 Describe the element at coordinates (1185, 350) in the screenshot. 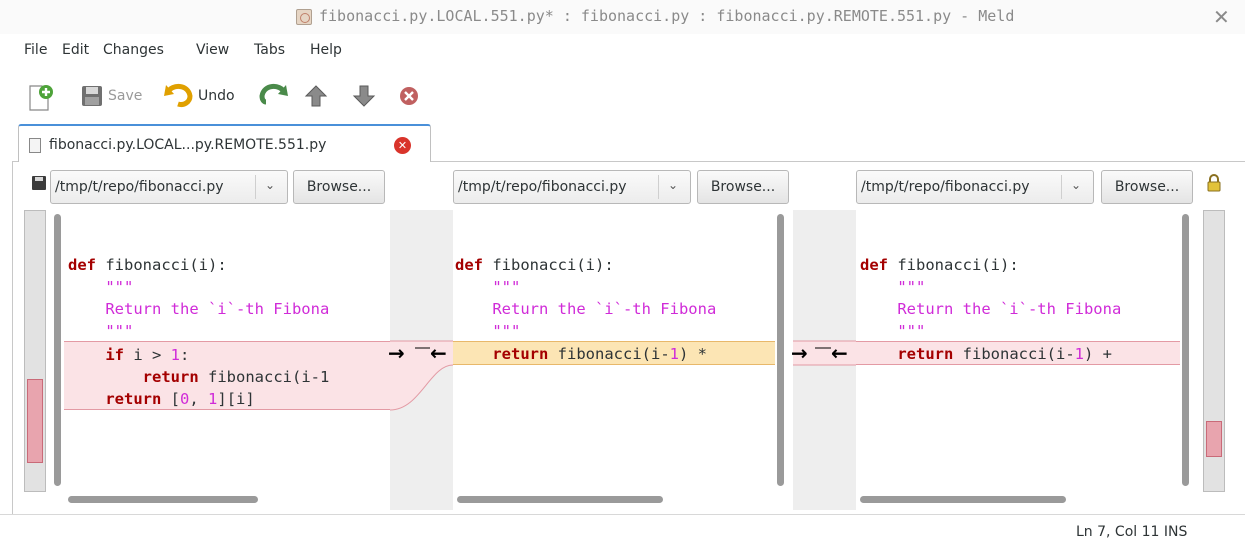

I see `right-vertical-scrollbar` at that location.